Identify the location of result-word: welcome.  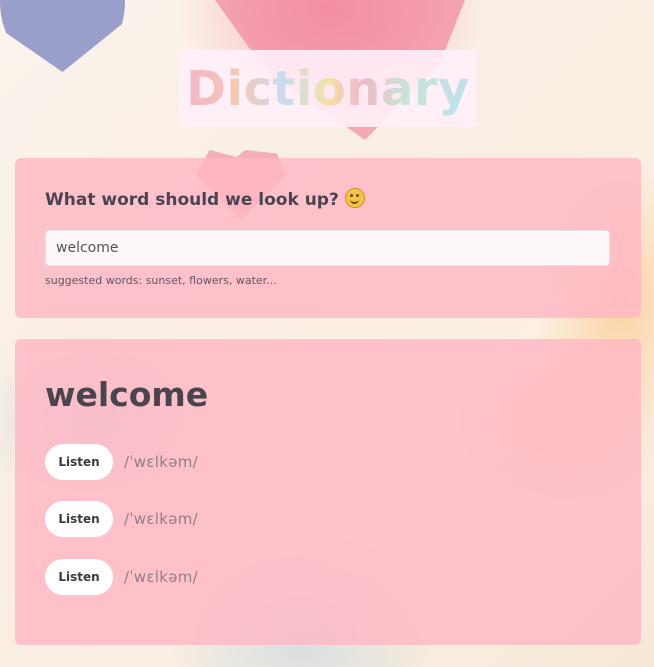
(127, 394).